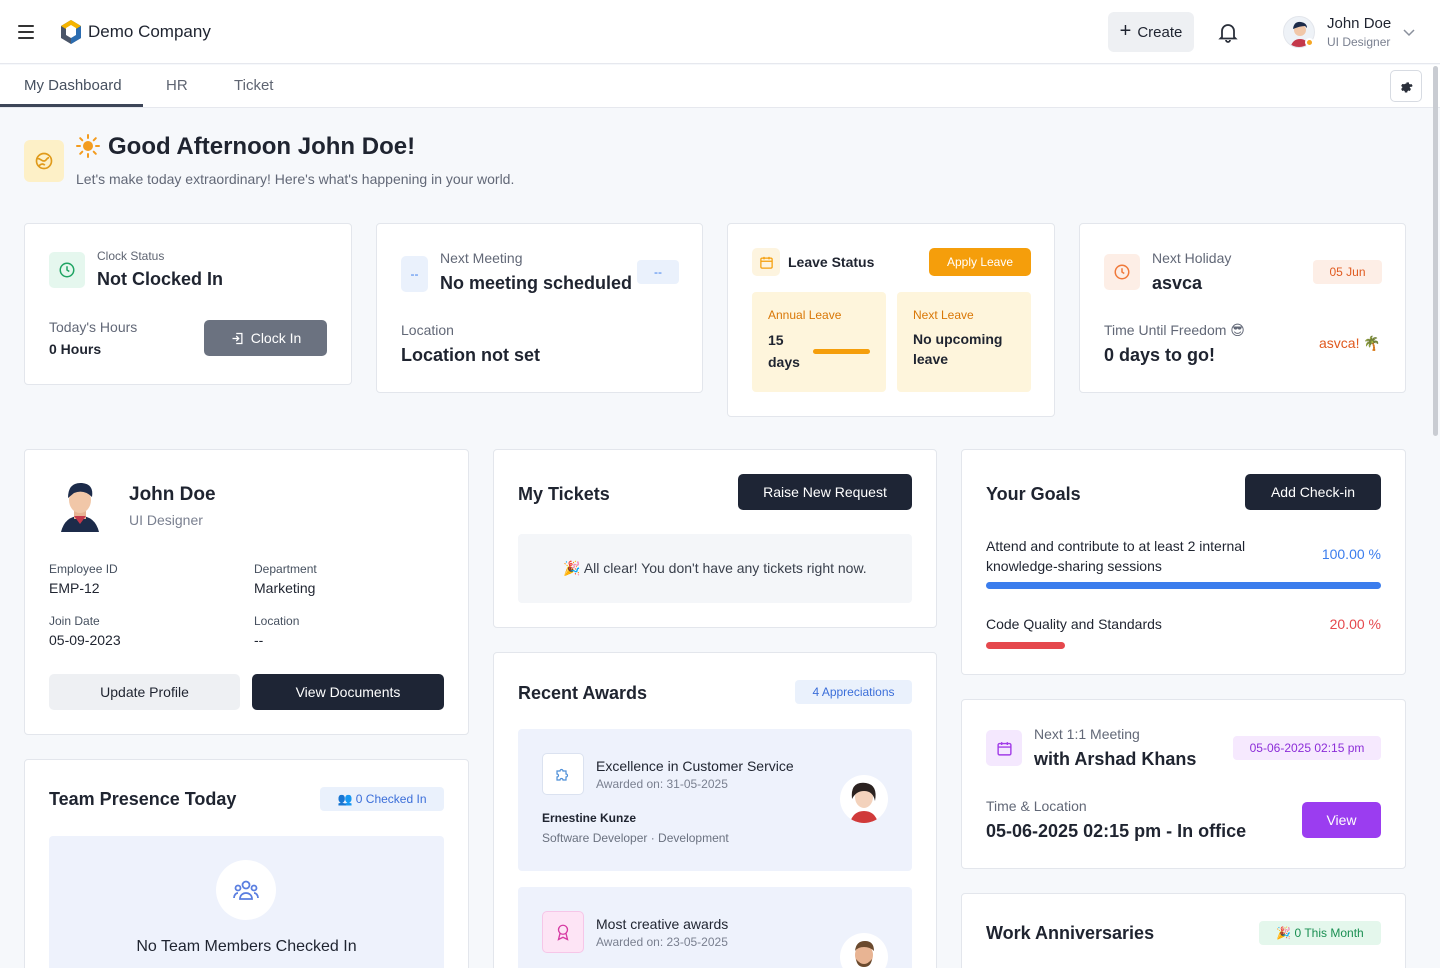 This screenshot has height=968, width=1440. I want to click on clock-in-button: Clock In, so click(265, 338).